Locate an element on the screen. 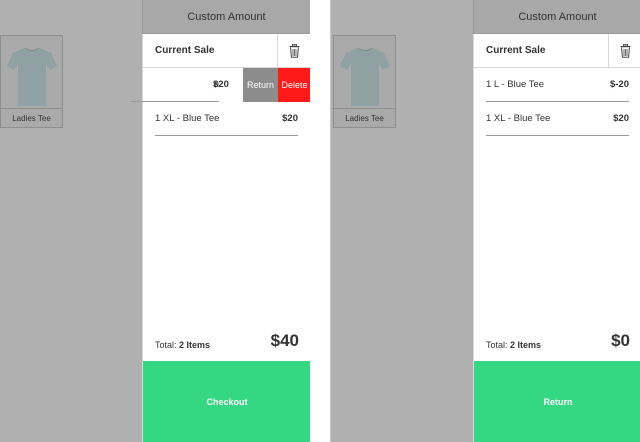  line-item: 1 L - Blue Tee $-20 is located at coordinates (557, 85).